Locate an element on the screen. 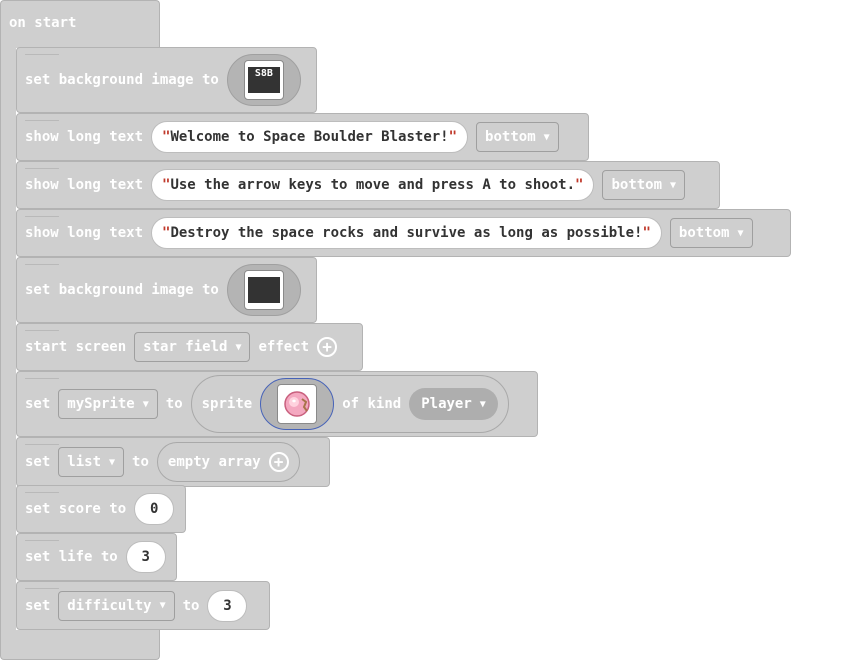  set-background-image-block: set background image to S8B is located at coordinates (166, 80).